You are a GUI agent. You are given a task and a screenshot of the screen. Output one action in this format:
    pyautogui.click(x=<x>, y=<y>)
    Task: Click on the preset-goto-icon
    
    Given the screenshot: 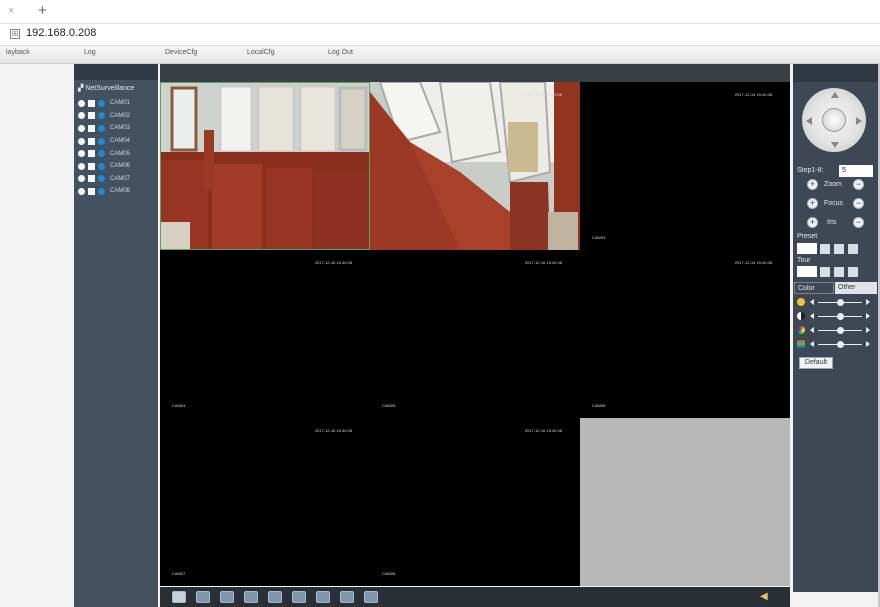 What is the action you would take?
    pyautogui.click(x=825, y=249)
    